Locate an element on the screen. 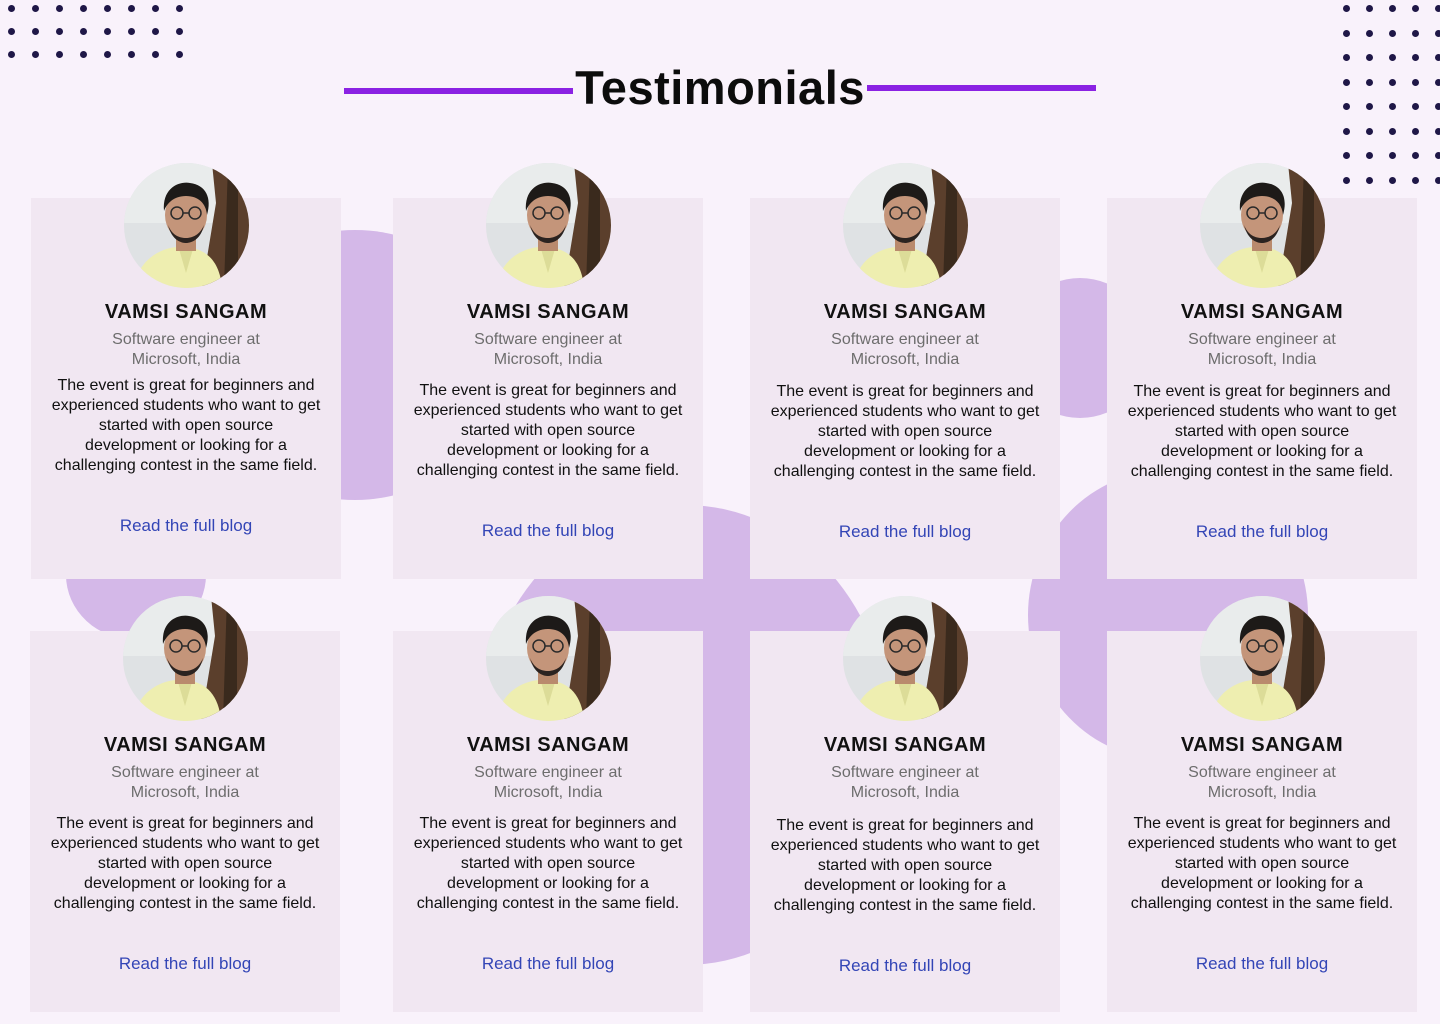 This screenshot has width=1440, height=1024. page-title: Testimonials is located at coordinates (720, 87).